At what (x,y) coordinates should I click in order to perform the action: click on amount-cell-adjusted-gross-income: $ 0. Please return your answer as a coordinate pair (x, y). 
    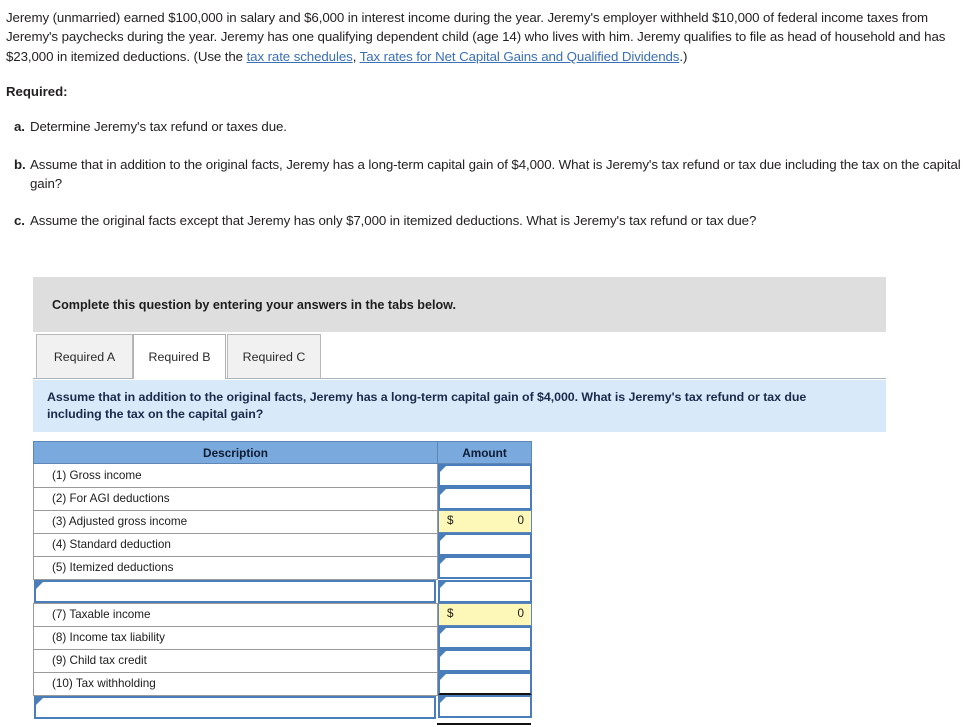
    Looking at the image, I should click on (484, 521).